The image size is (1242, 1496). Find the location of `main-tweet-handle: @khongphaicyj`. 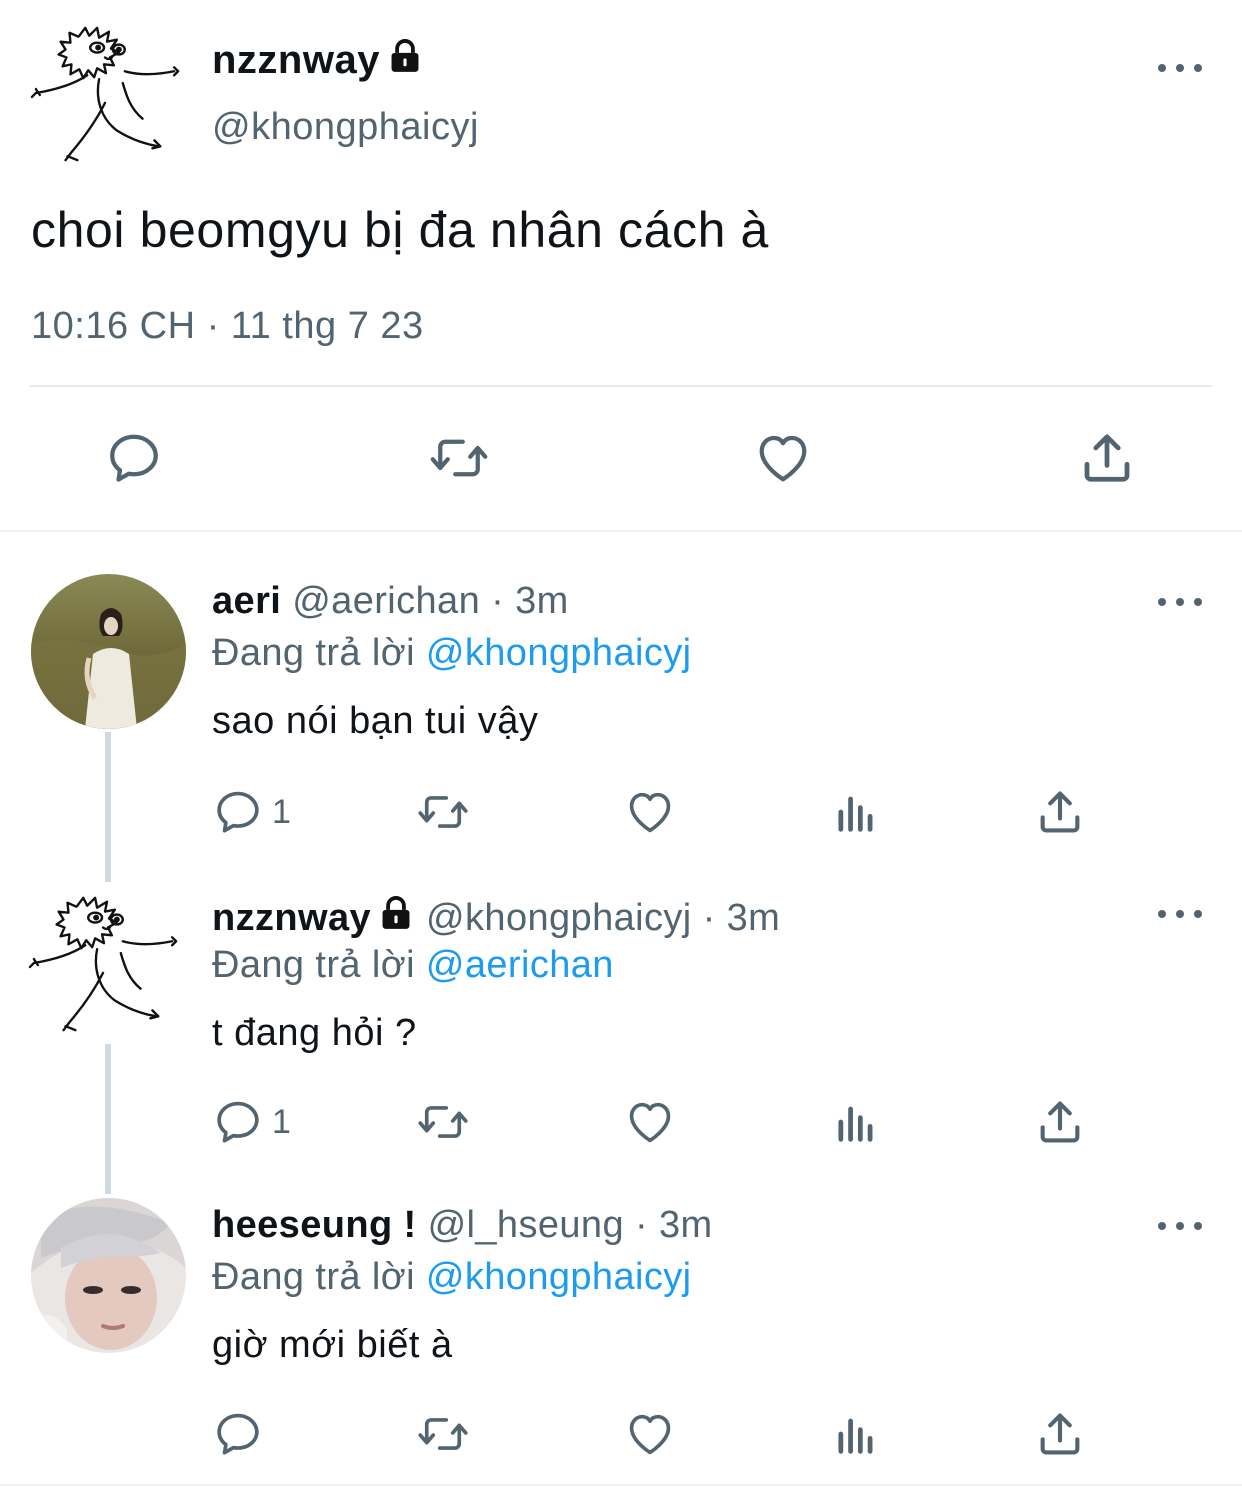

main-tweet-handle: @khongphaicyj is located at coordinates (345, 127).